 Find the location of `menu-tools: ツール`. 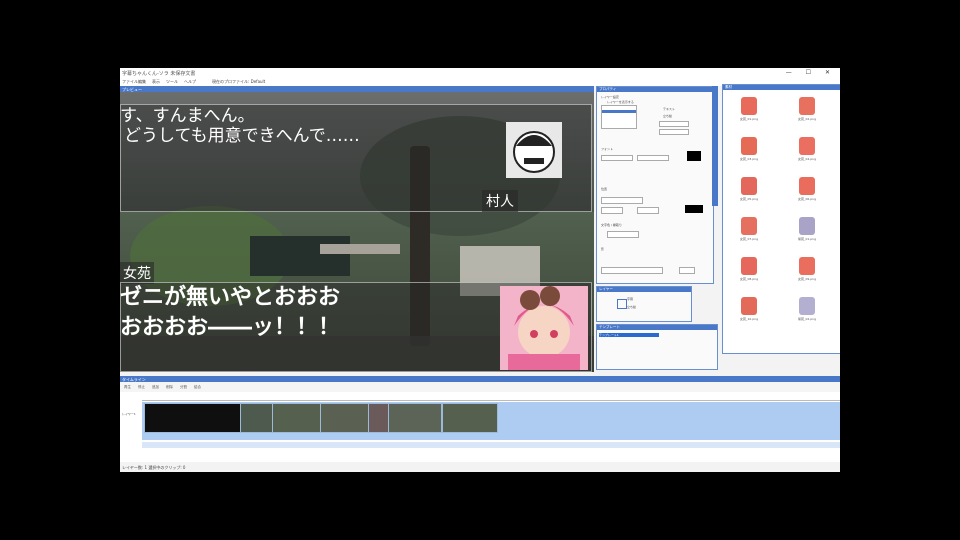

menu-tools: ツール is located at coordinates (172, 82).